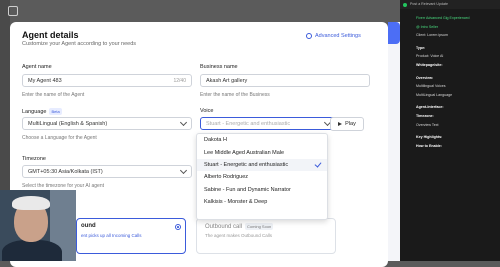 This screenshot has width=500, height=267. I want to click on sidebar-item: Timezone:, so click(425, 115).